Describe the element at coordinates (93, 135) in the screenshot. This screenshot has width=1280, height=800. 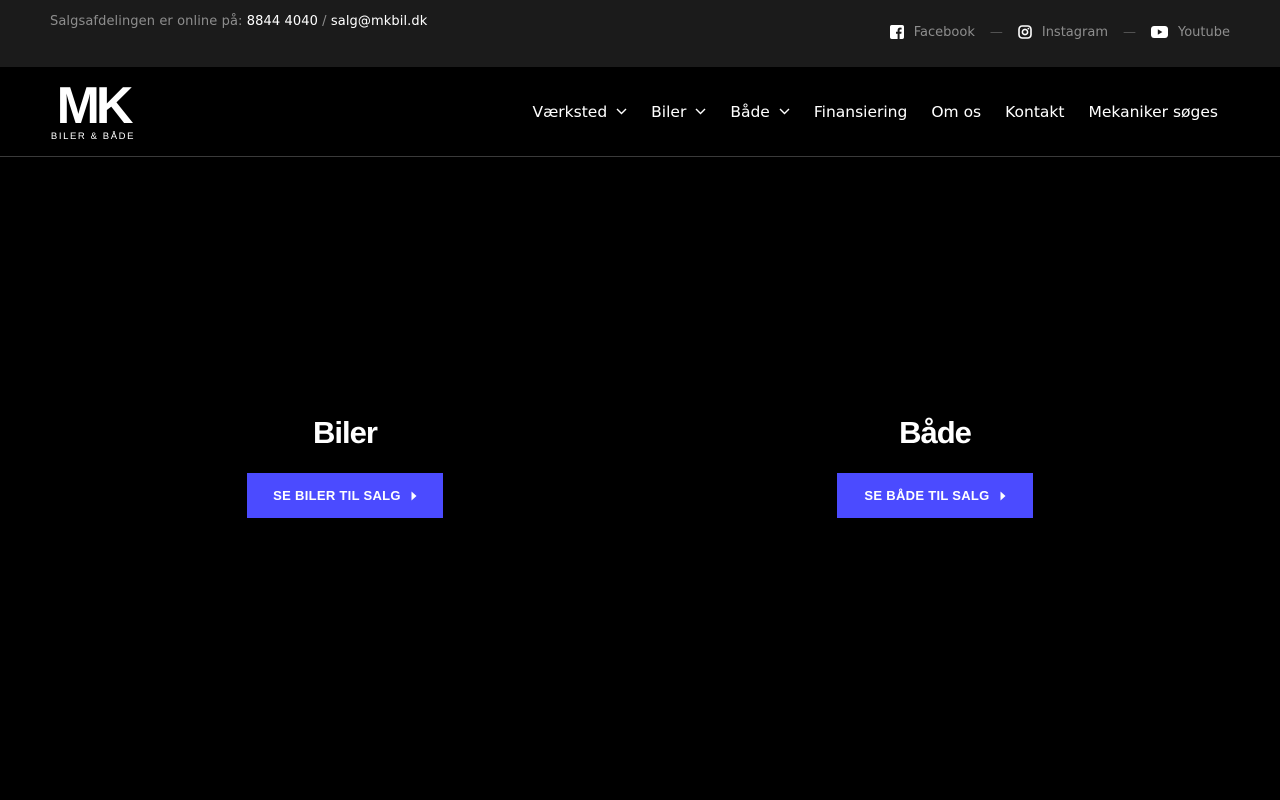
I see `logo-sub: BILER & BÅDE` at that location.